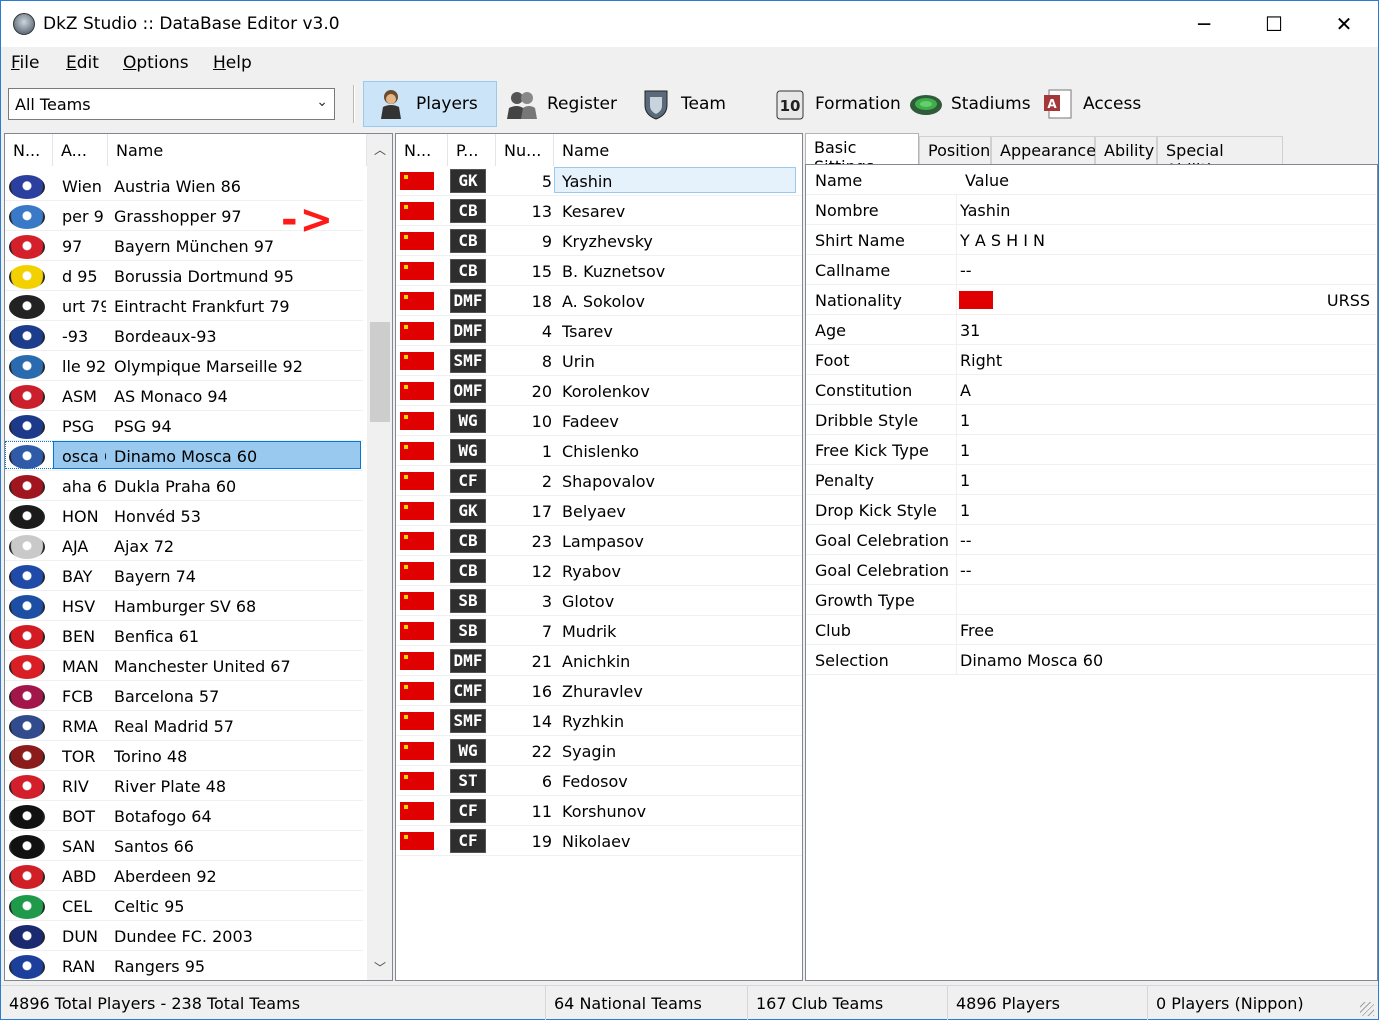 The width and height of the screenshot is (1379, 1020). Describe the element at coordinates (184, 726) in the screenshot. I see `team-row: RMA Real Madrid 57` at that location.